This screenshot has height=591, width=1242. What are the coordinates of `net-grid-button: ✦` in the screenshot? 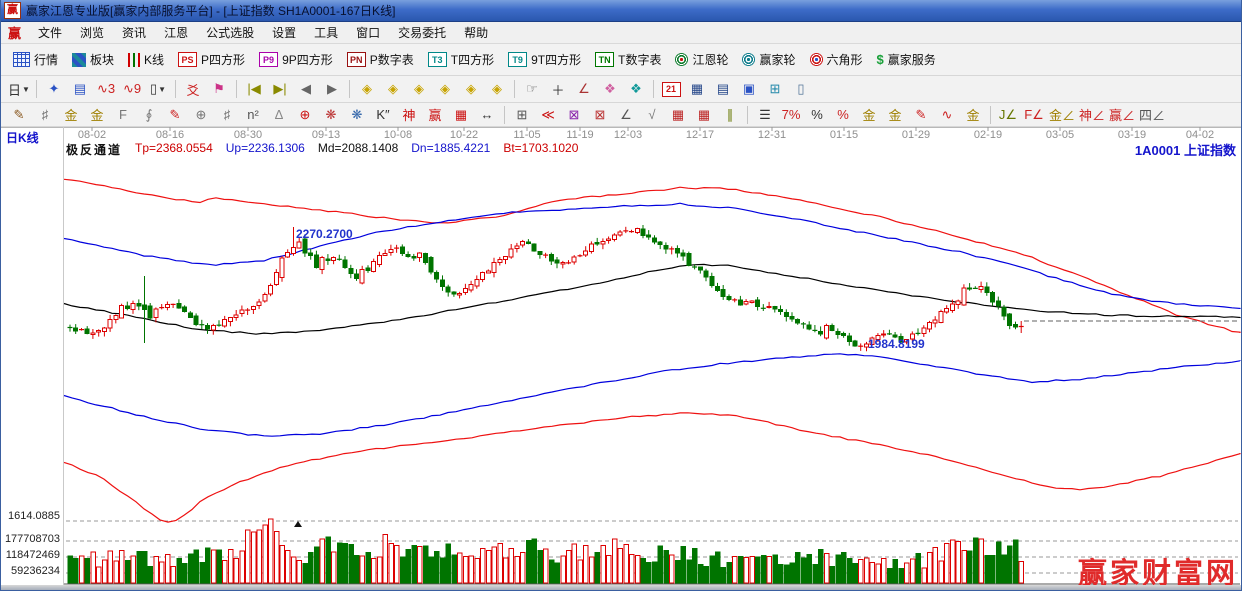 It's located at (54, 89).